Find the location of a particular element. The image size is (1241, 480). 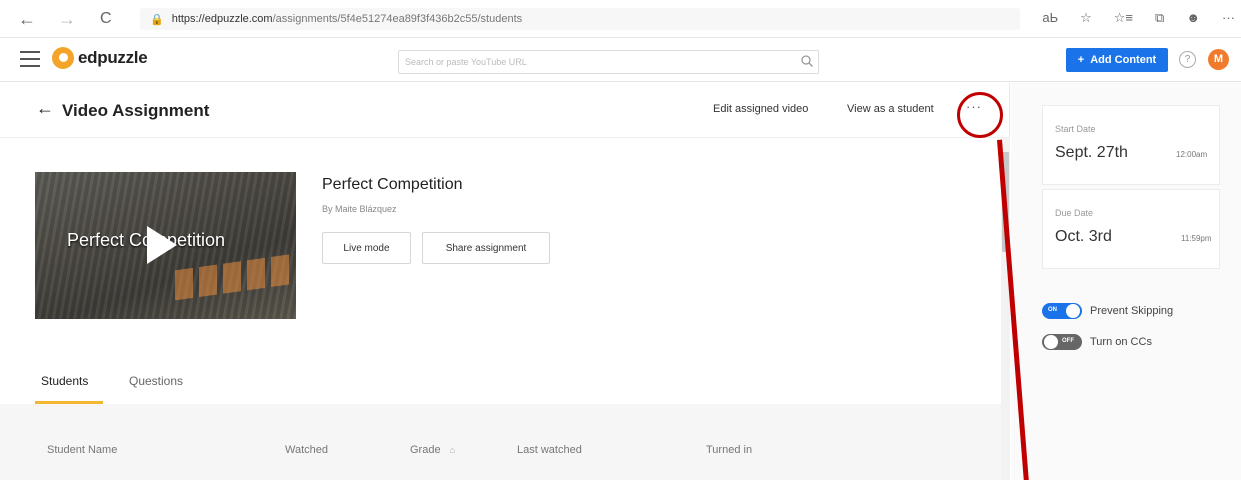

annotation-circle is located at coordinates (980, 115).